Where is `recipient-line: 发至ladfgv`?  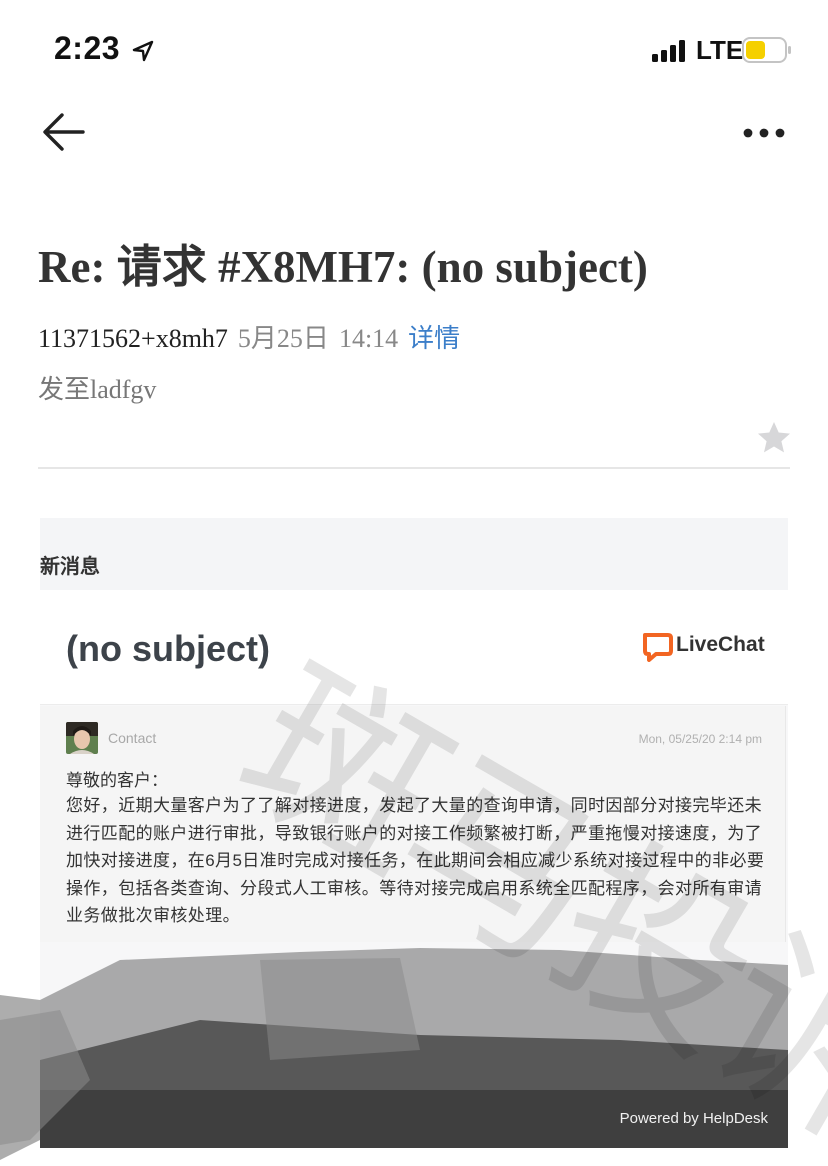 recipient-line: 发至ladfgv is located at coordinates (97, 389).